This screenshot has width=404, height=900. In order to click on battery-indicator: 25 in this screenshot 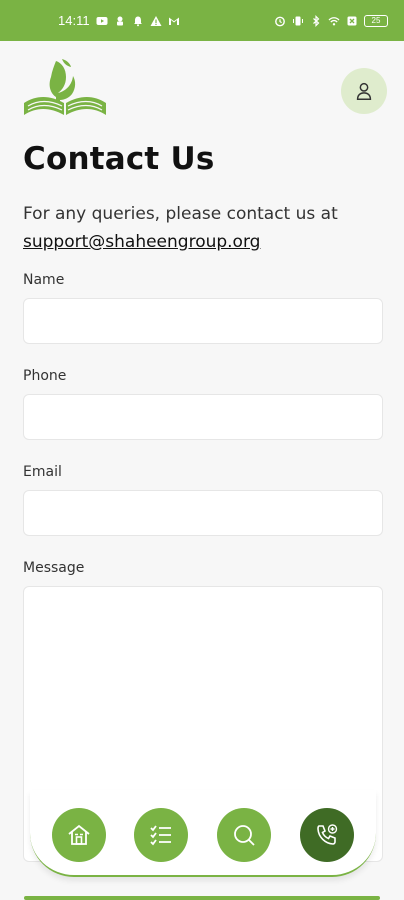, I will do `click(376, 20)`.